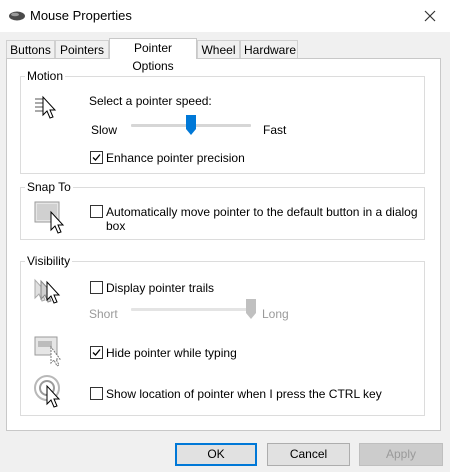  What do you see at coordinates (150, 101) in the screenshot?
I see `pointer-speed-label: Select a pointer speed:` at bounding box center [150, 101].